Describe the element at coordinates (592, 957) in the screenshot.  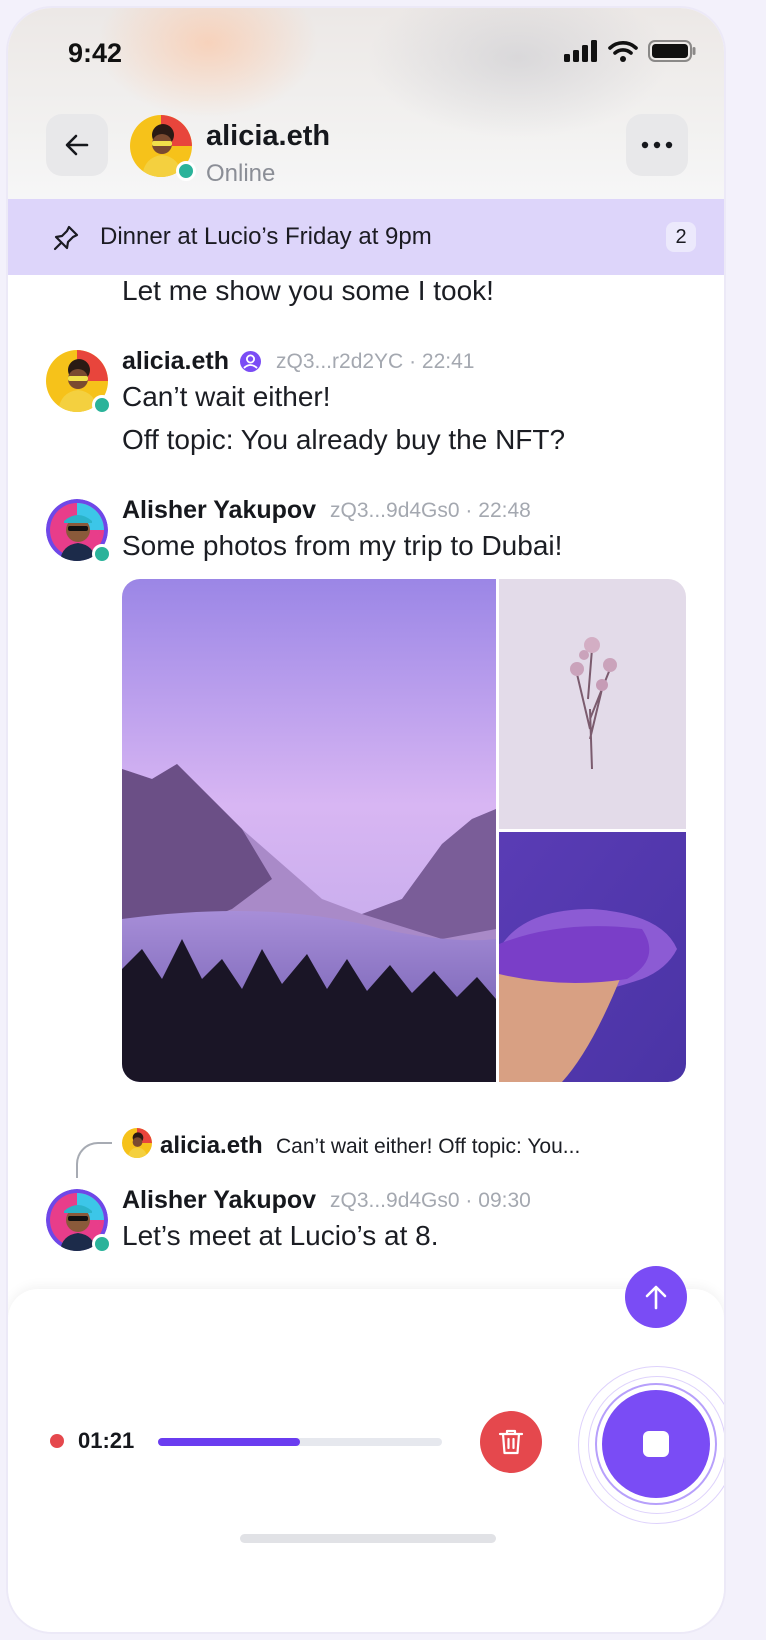
I see `photo-portrait` at that location.